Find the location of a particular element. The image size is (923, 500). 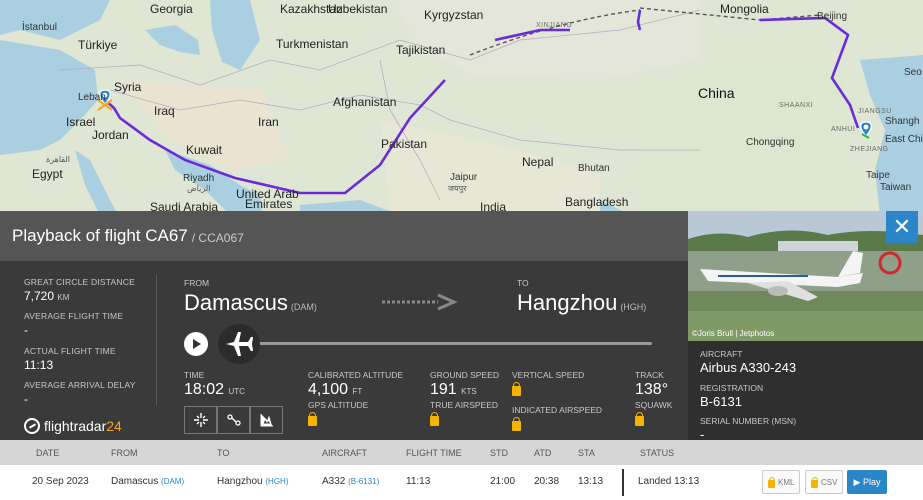

map-label-egypt: Egypt is located at coordinates (47, 174).